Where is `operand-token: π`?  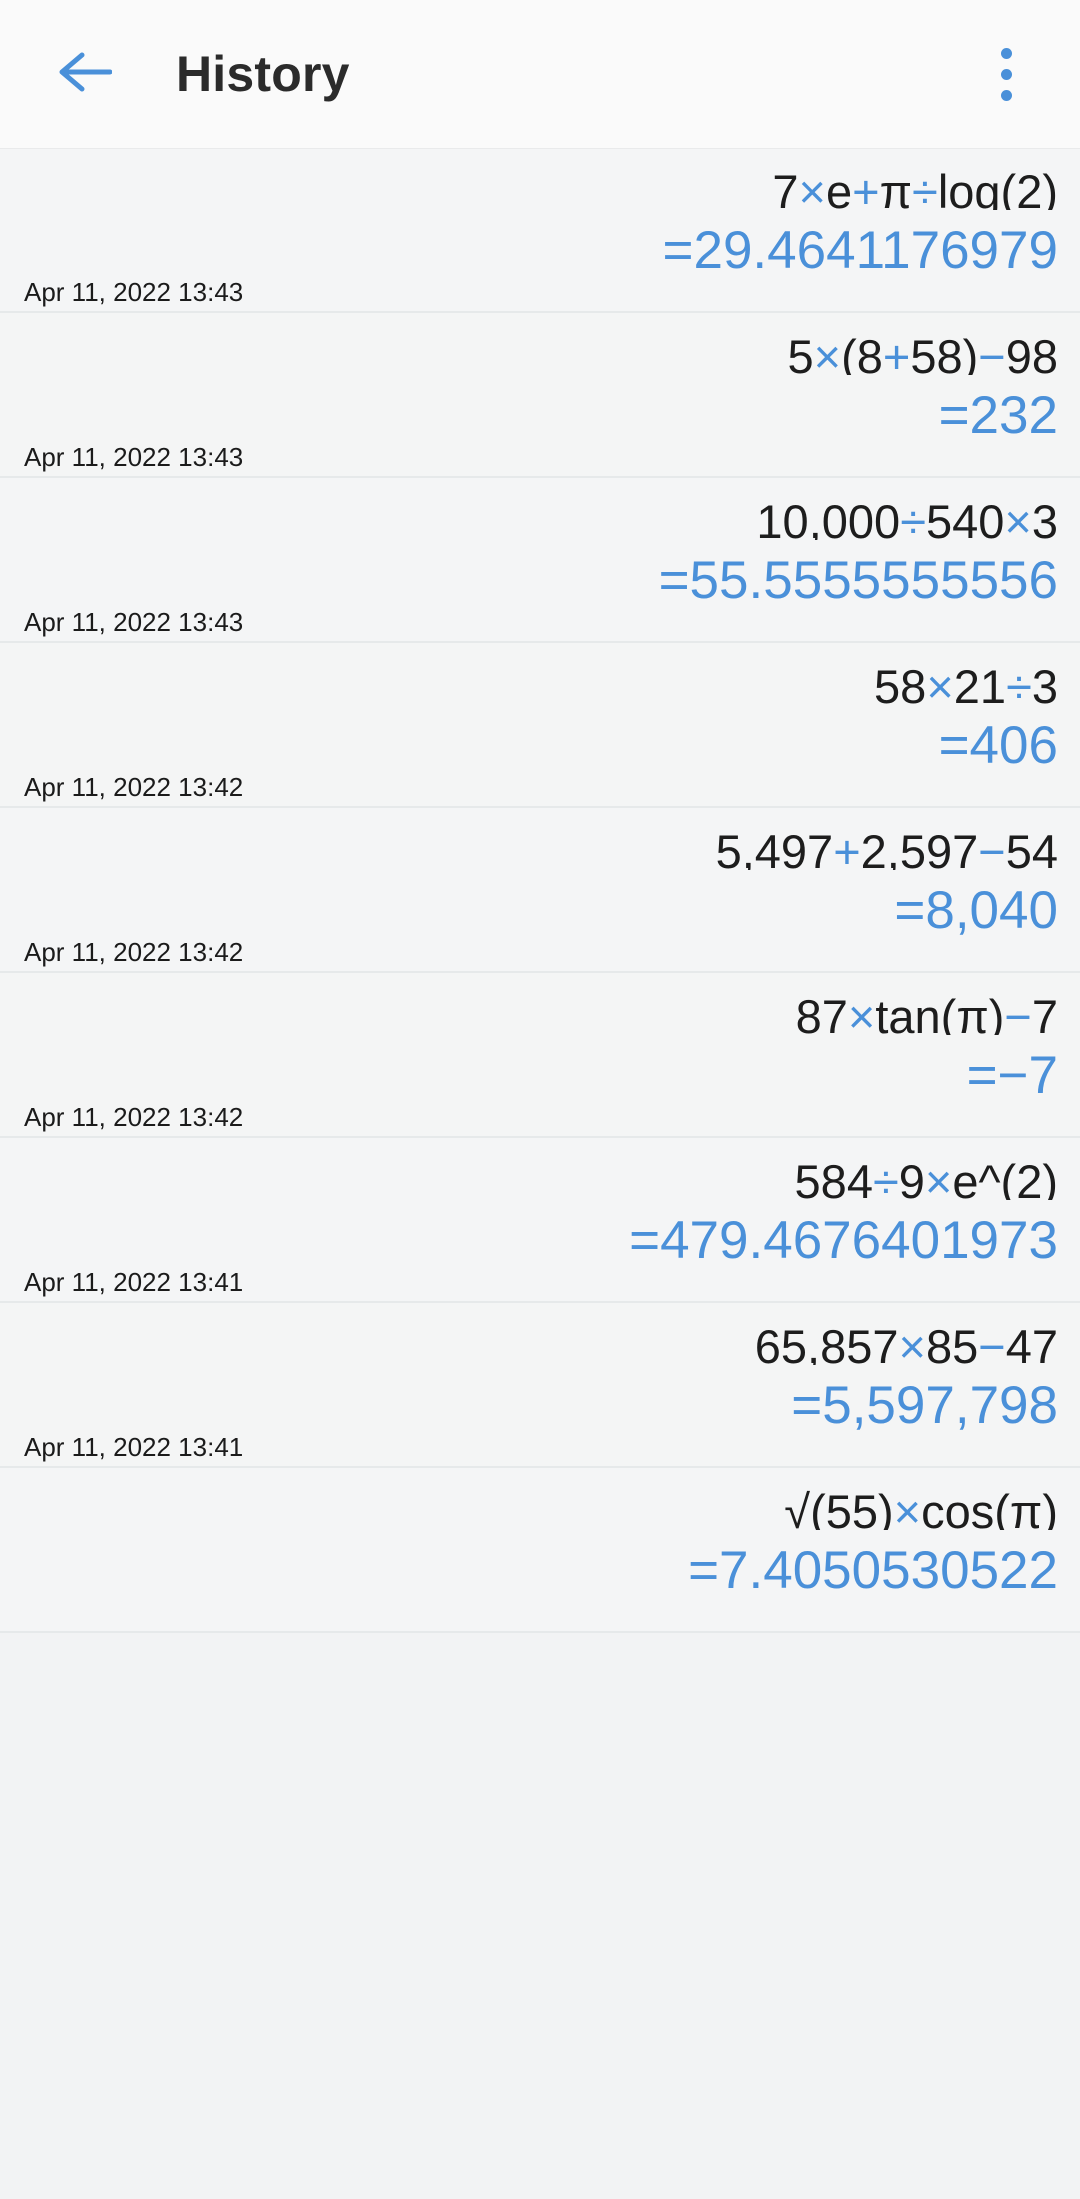
operand-token: π is located at coordinates (896, 187).